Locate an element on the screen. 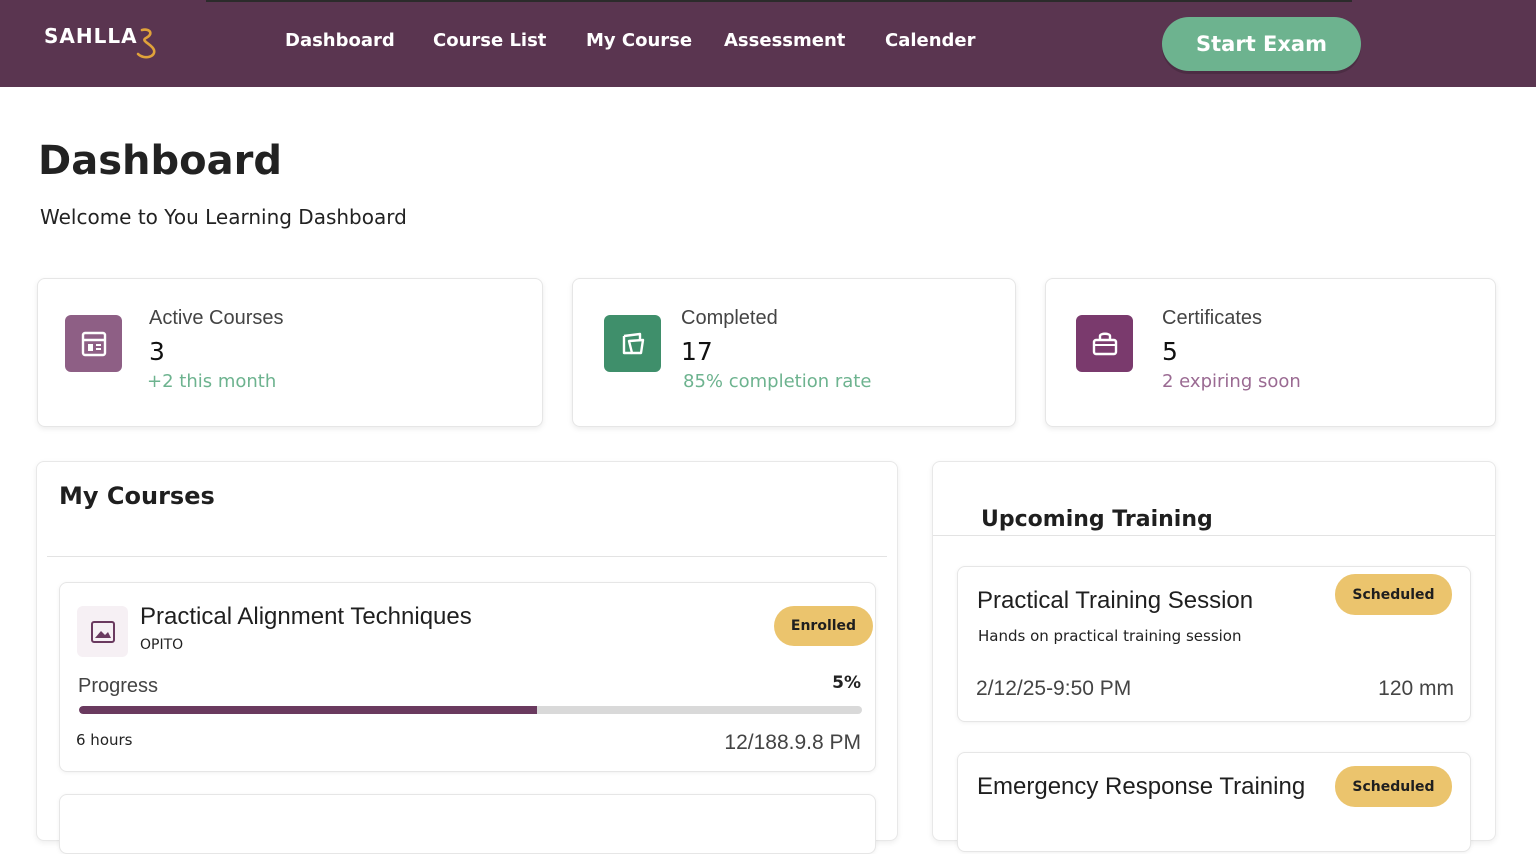 This screenshot has width=1536, height=854. progress-bar-fill is located at coordinates (308, 710).